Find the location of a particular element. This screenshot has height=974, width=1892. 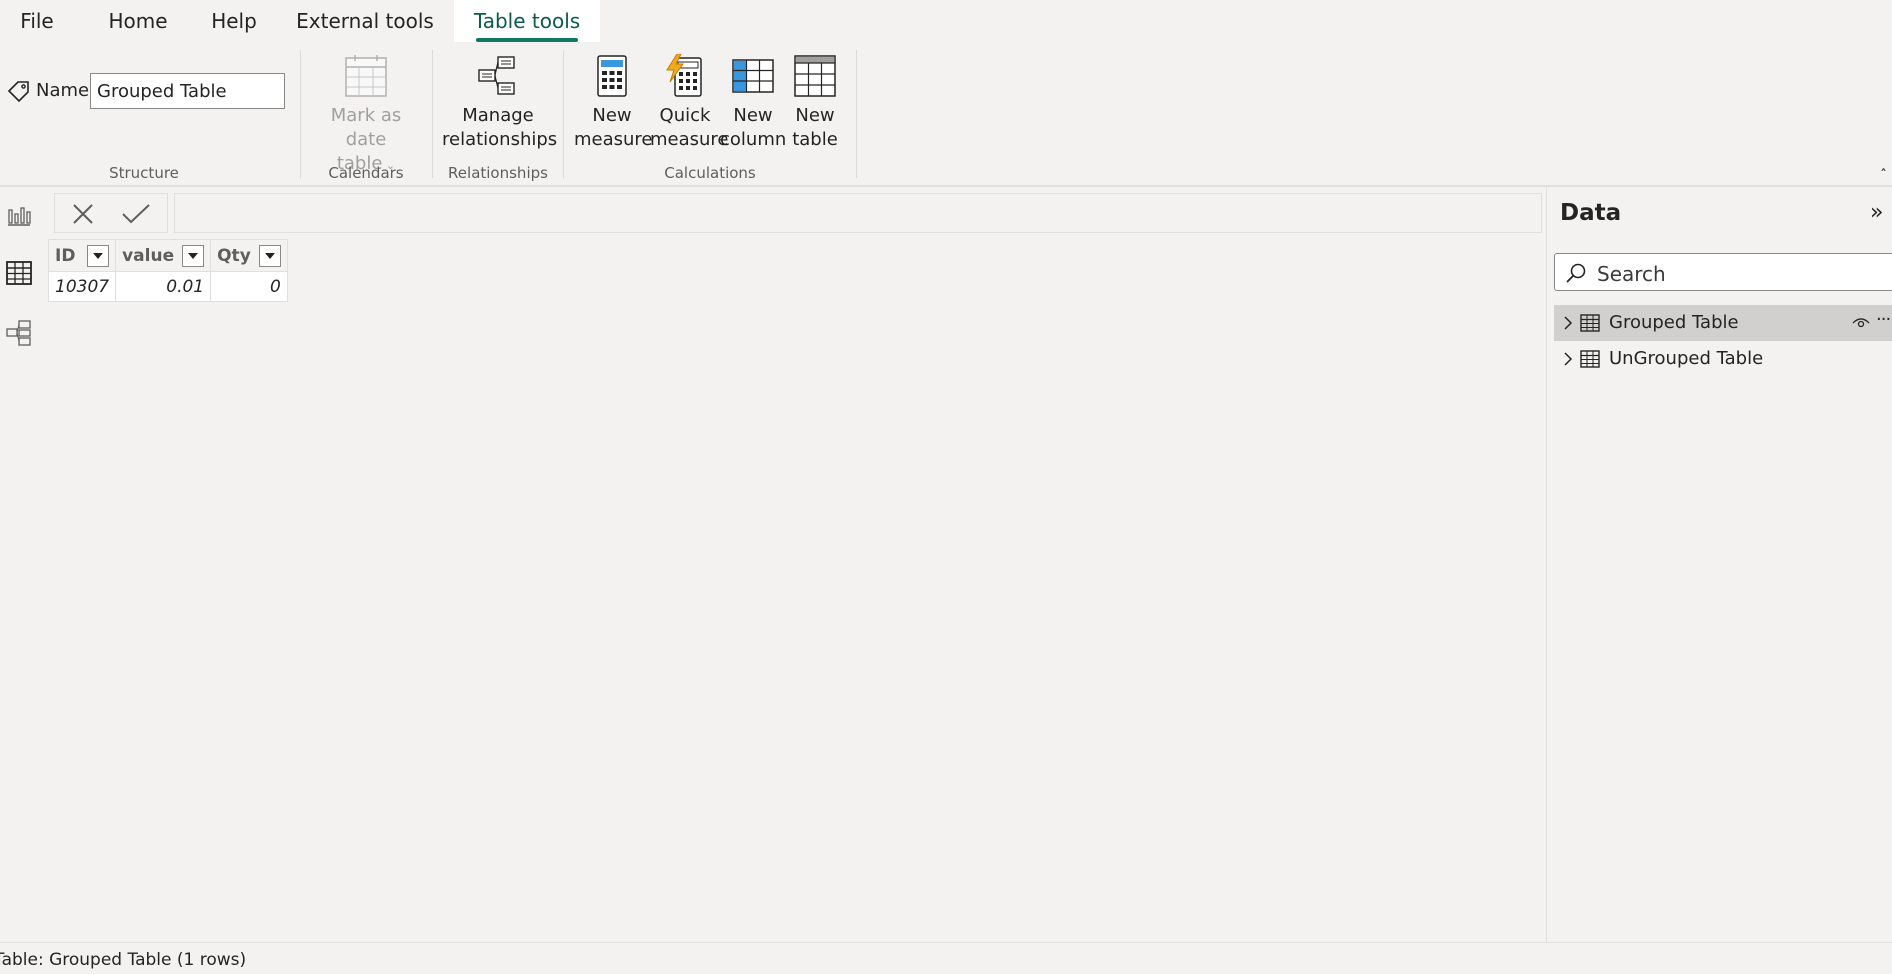

group-label-relationships: Relationships is located at coordinates (498, 173).